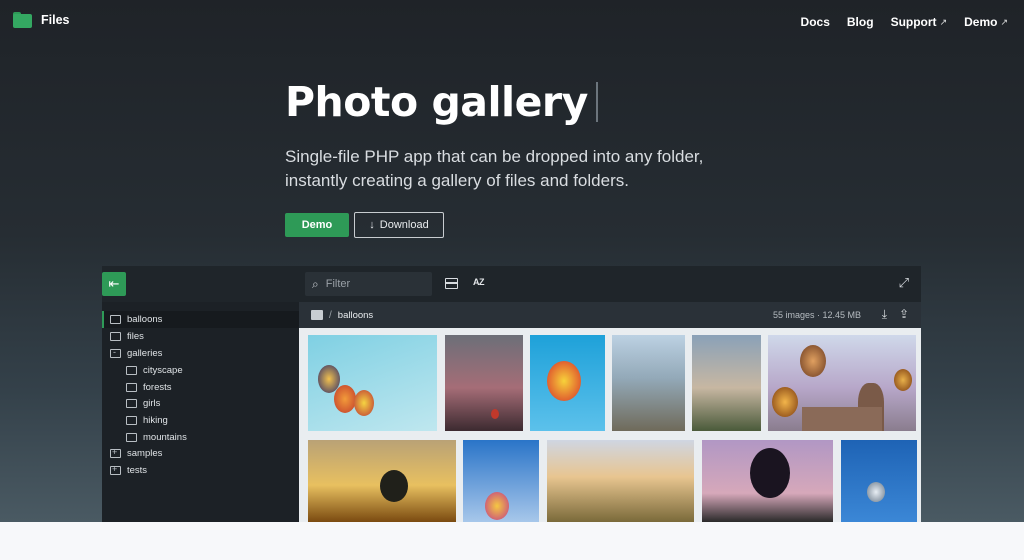 Image resolution: width=1024 pixels, height=560 pixels. I want to click on tree-item-girls: girls, so click(143, 403).